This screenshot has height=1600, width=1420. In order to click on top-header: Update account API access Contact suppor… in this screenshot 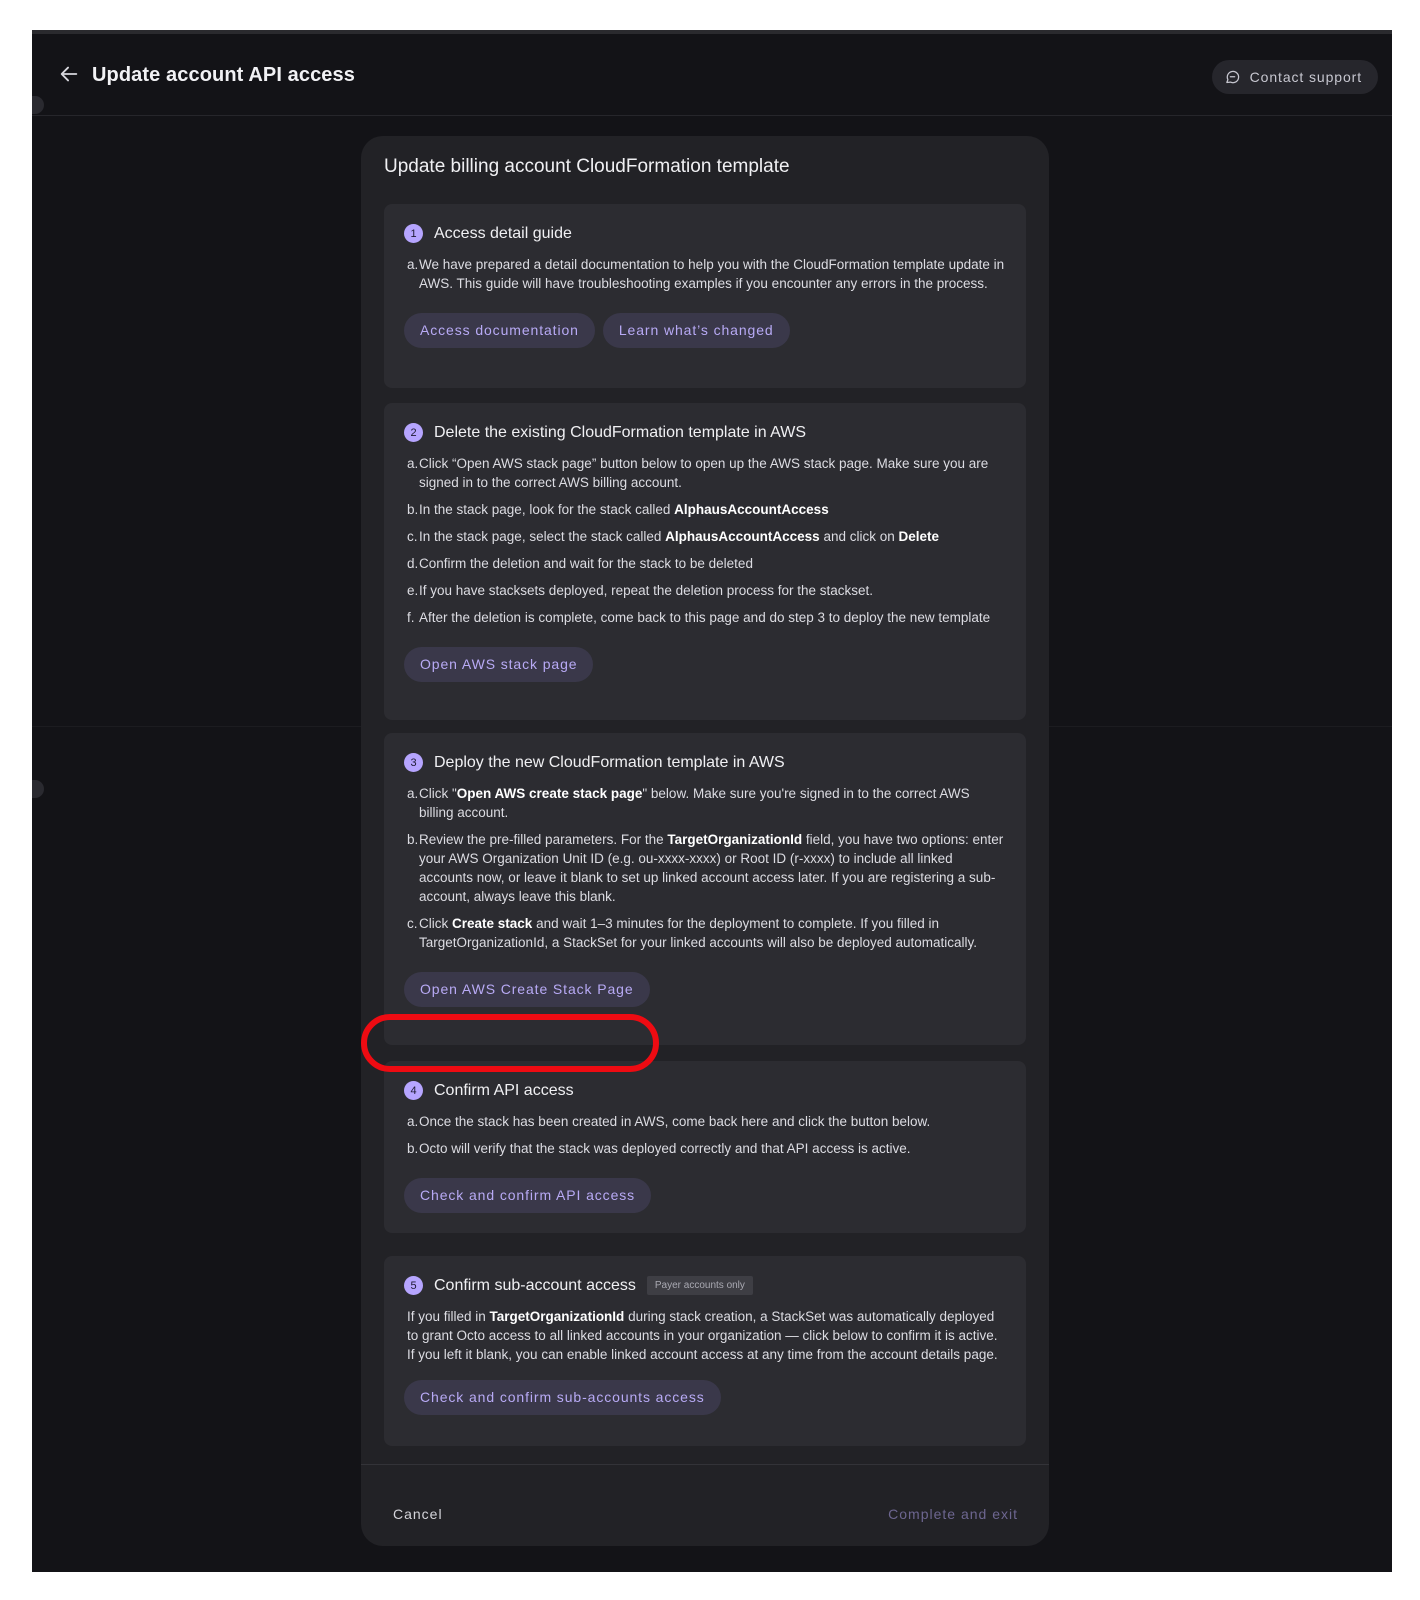, I will do `click(712, 75)`.